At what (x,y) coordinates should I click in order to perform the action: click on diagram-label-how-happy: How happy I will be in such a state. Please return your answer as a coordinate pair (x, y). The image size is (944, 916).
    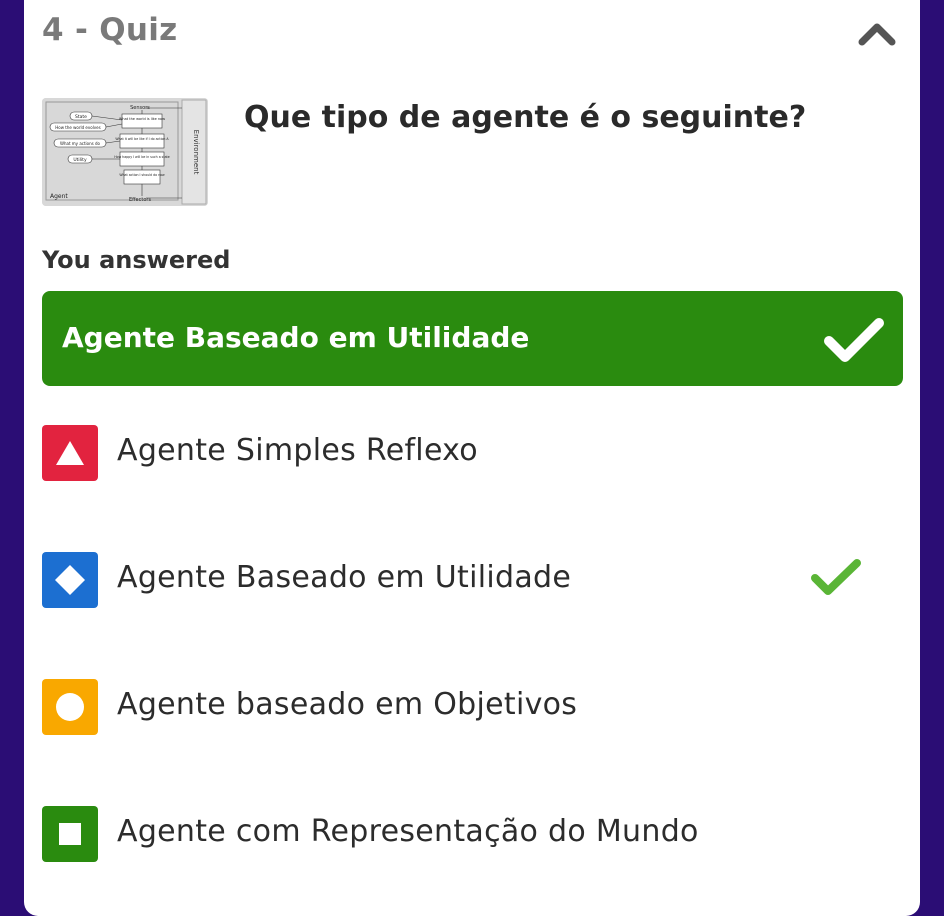
    Looking at the image, I should click on (142, 157).